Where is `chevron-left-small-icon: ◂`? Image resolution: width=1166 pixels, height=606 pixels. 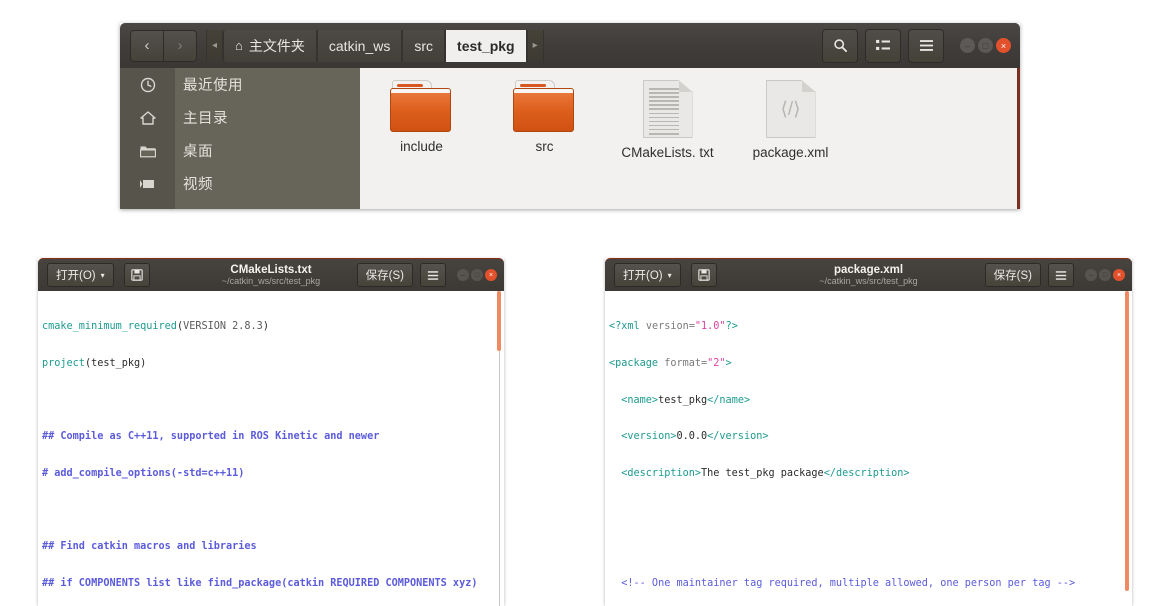
chevron-left-small-icon: ◂ is located at coordinates (215, 45).